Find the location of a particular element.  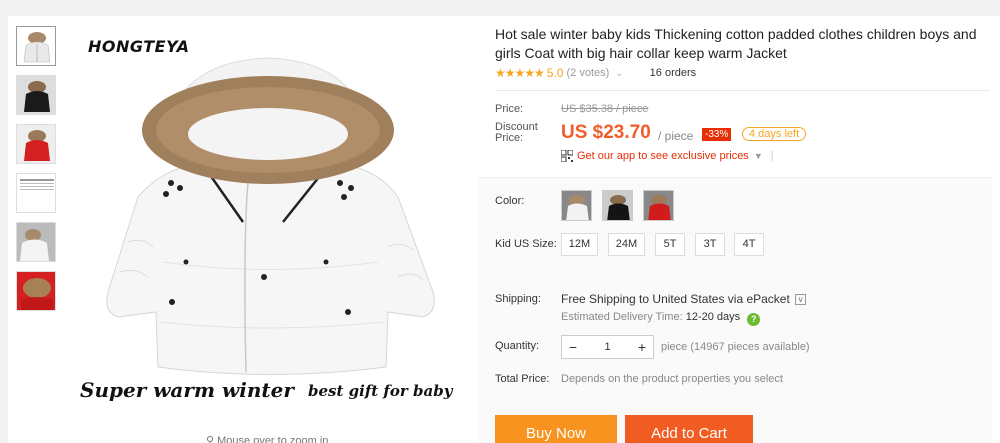

original-price: US $35.38 / piece is located at coordinates (605, 109).